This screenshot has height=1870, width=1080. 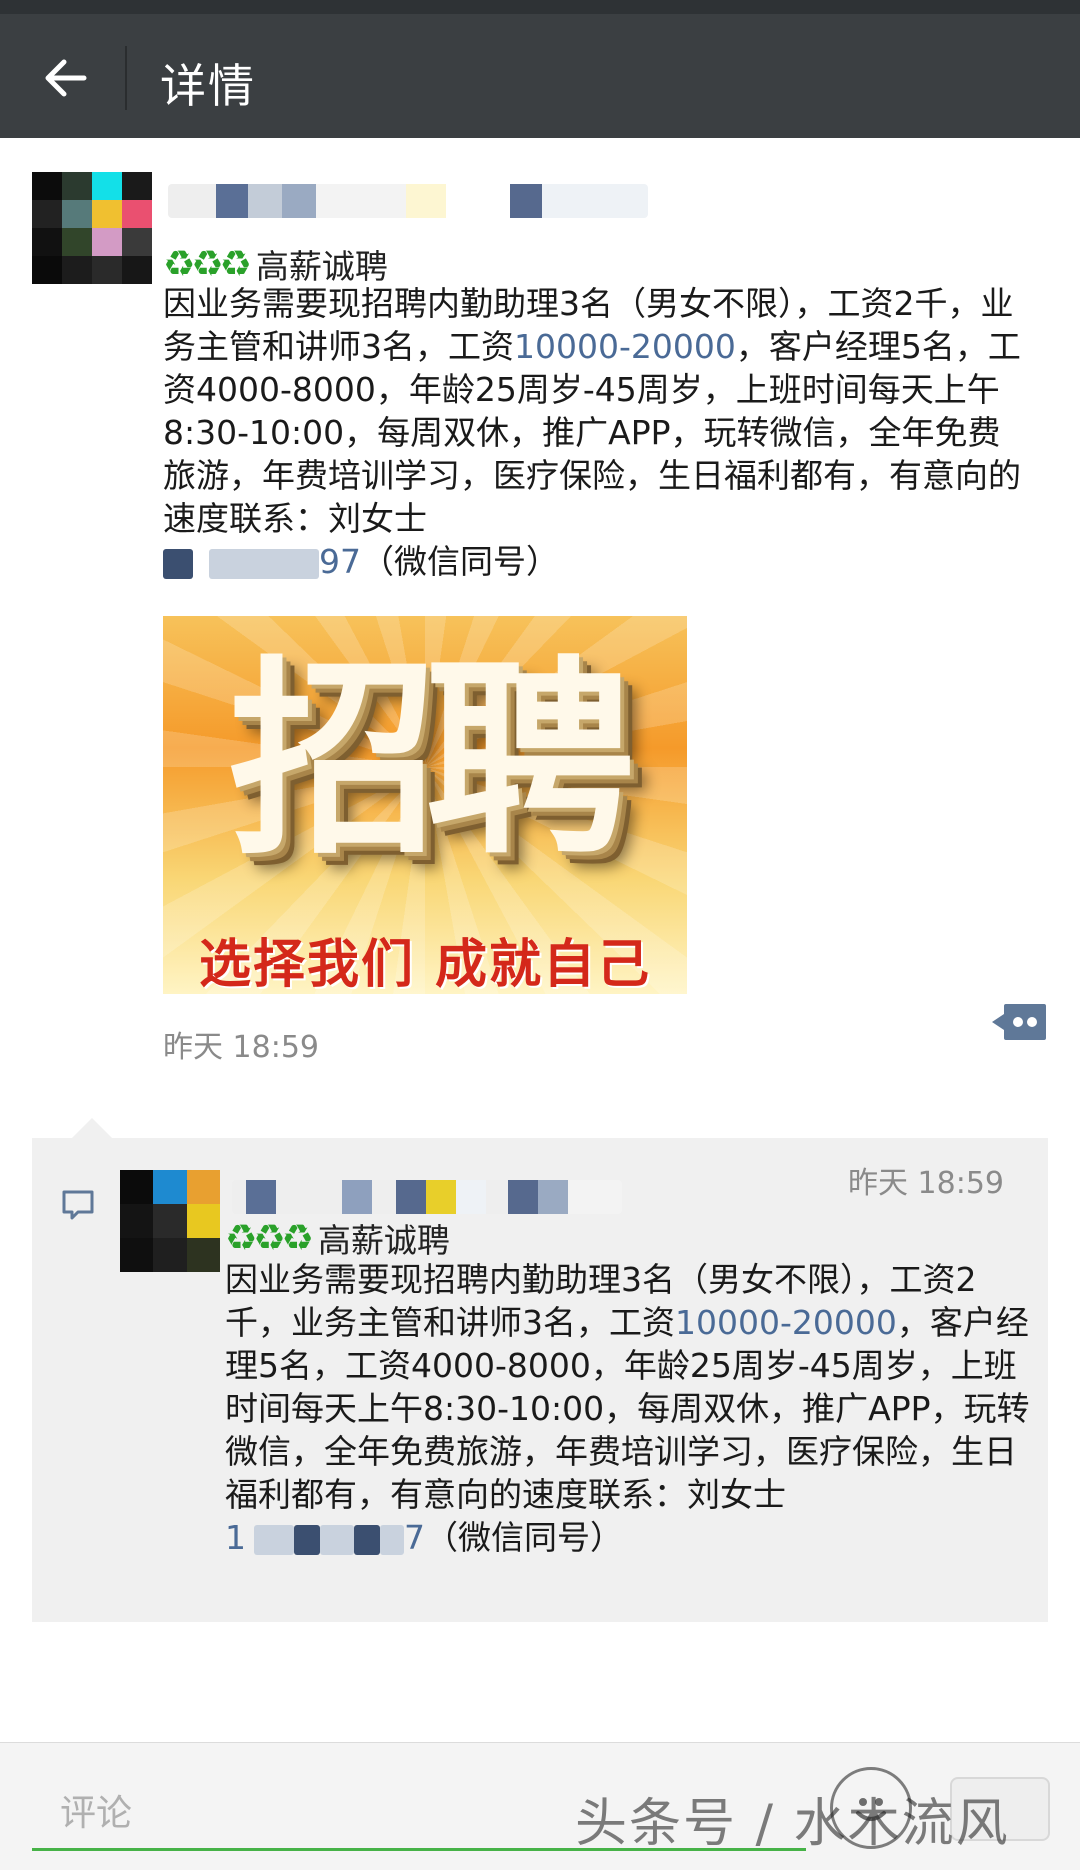 I want to click on image-slogan: 选择我们 成就自己, so click(x=425, y=964).